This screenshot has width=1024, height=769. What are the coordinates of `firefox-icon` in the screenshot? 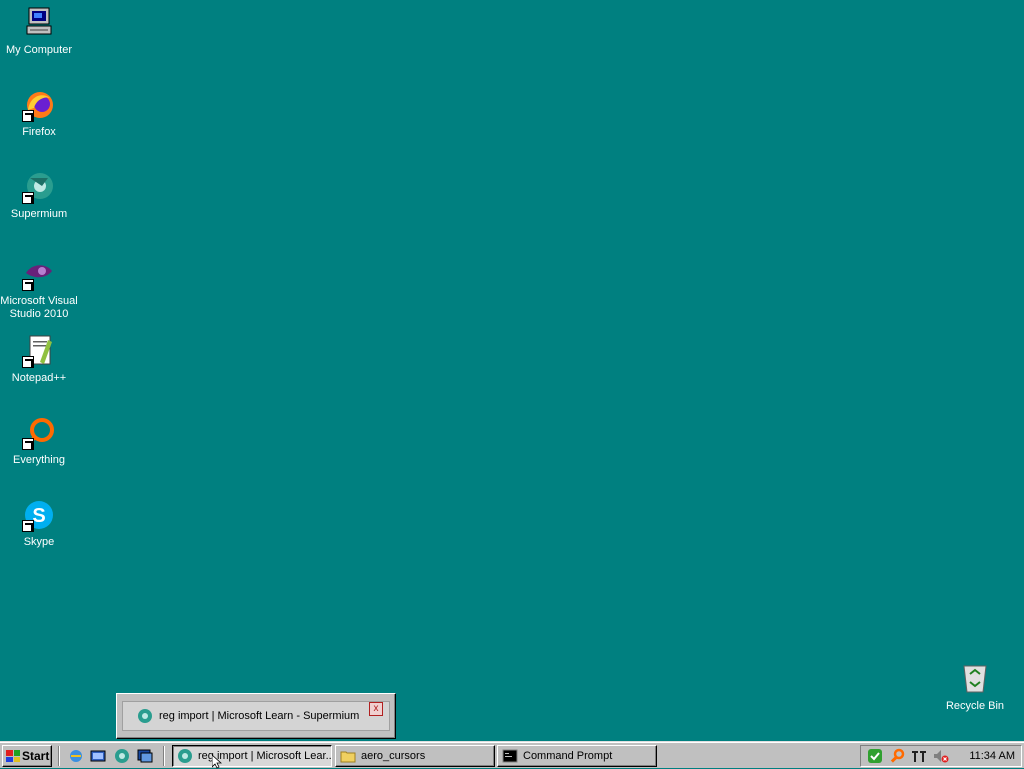 It's located at (39, 105).